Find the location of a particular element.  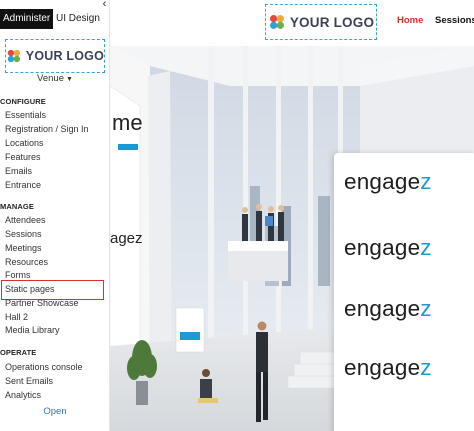

nav-emails: Emails is located at coordinates (18, 171).